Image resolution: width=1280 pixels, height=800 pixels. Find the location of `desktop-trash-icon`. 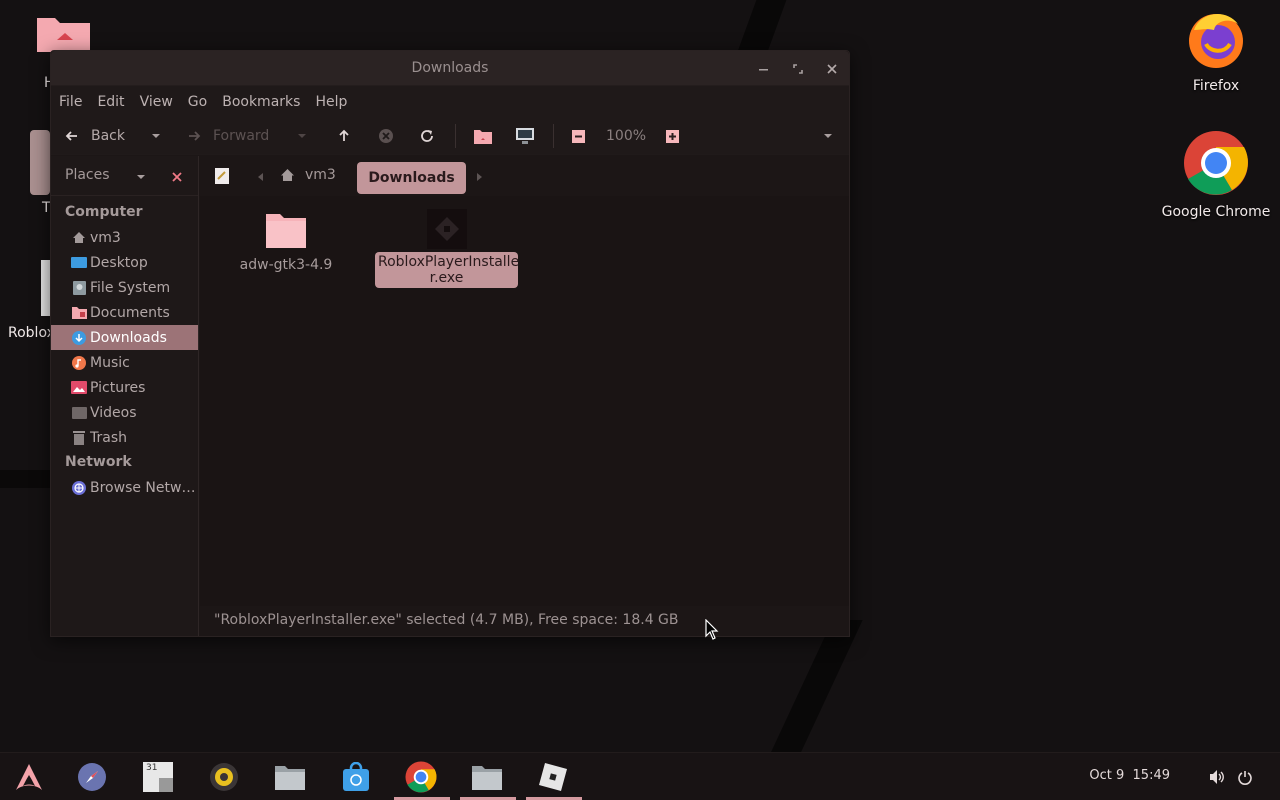

desktop-trash-icon is located at coordinates (40, 162).